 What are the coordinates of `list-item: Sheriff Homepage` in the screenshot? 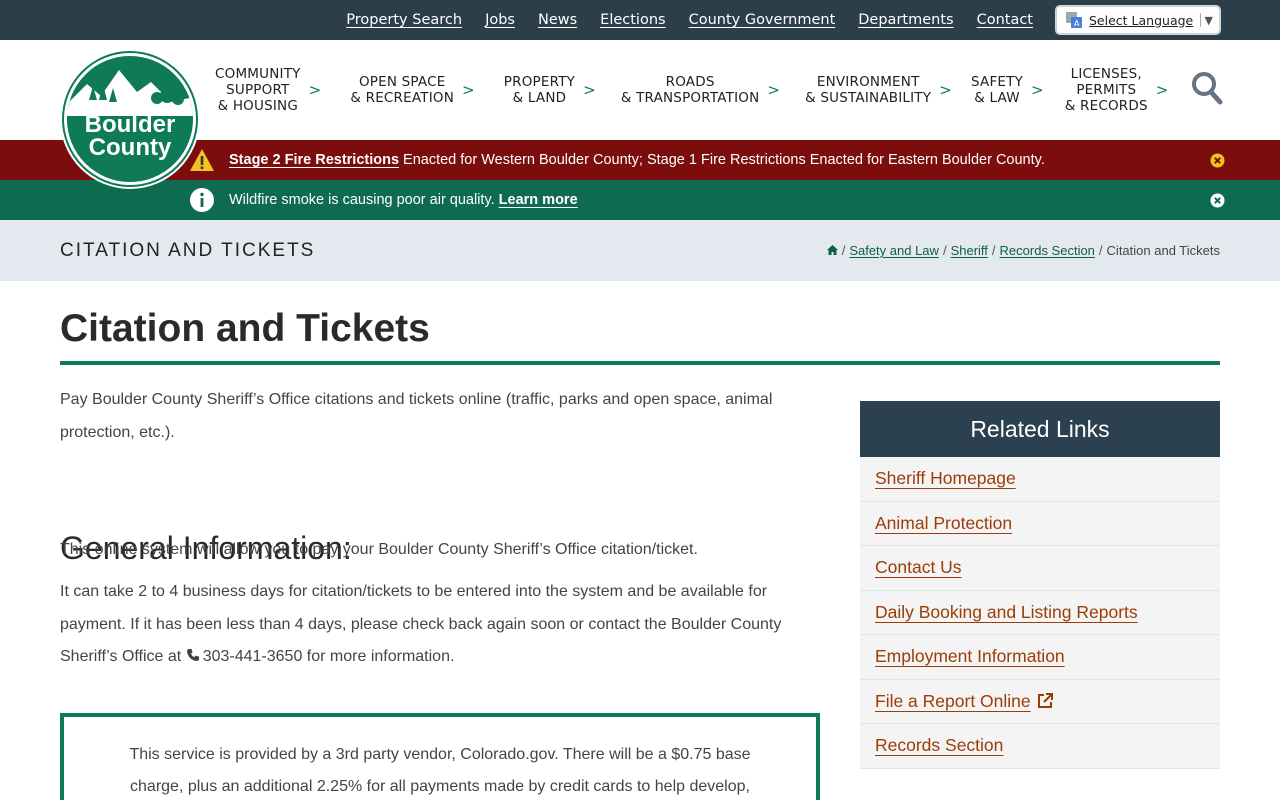 It's located at (1040, 479).